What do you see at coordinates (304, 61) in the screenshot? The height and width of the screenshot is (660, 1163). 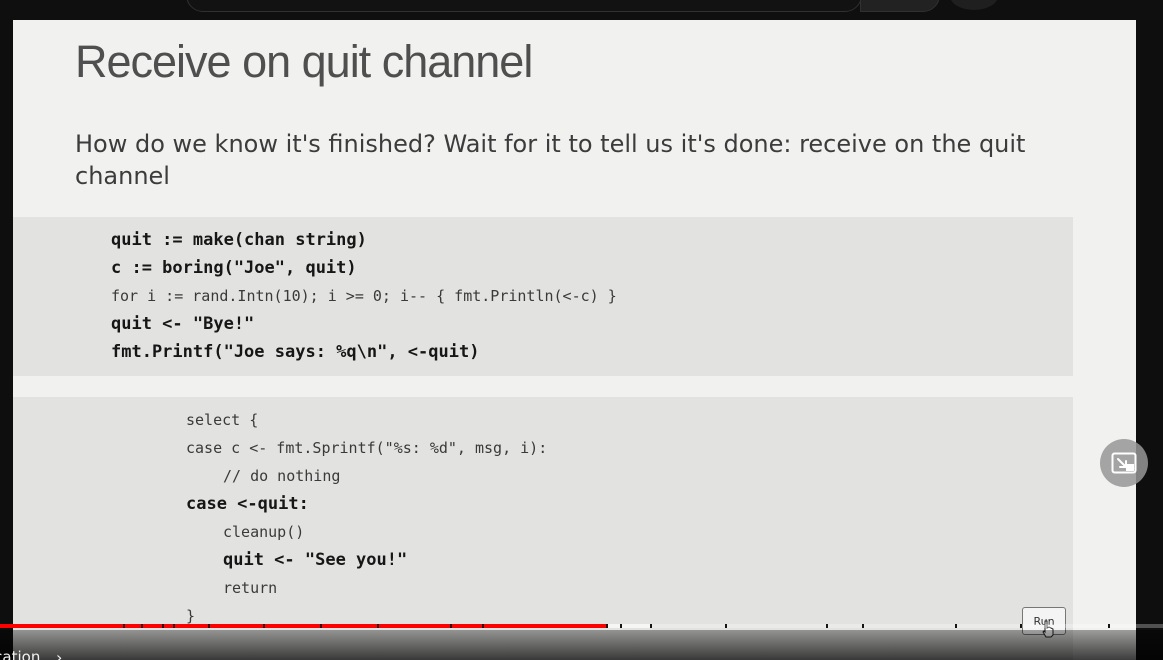 I see `slide-title: Receive on quit channel` at bounding box center [304, 61].